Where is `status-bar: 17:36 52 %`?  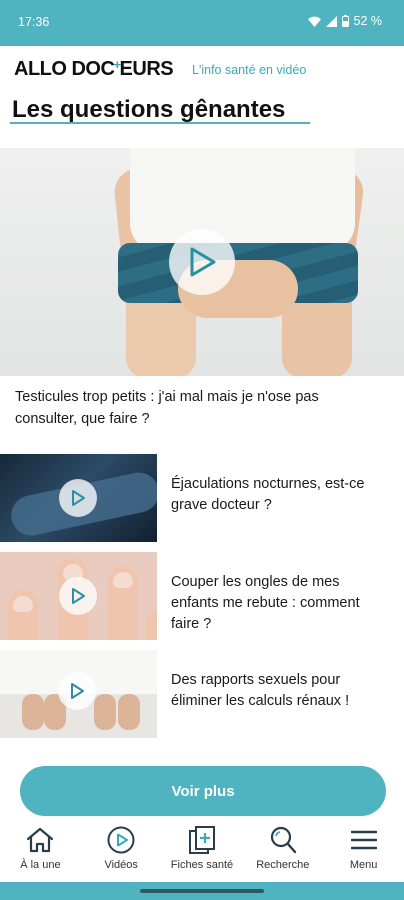
status-bar: 17:36 52 % is located at coordinates (202, 23).